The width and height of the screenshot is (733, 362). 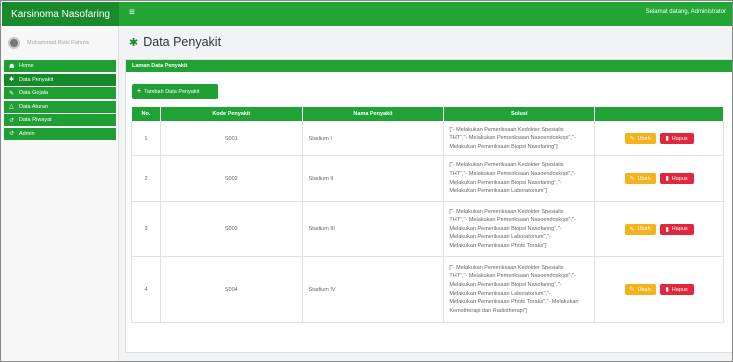 I want to click on sidebar-item-label: Admin, so click(x=27, y=133).